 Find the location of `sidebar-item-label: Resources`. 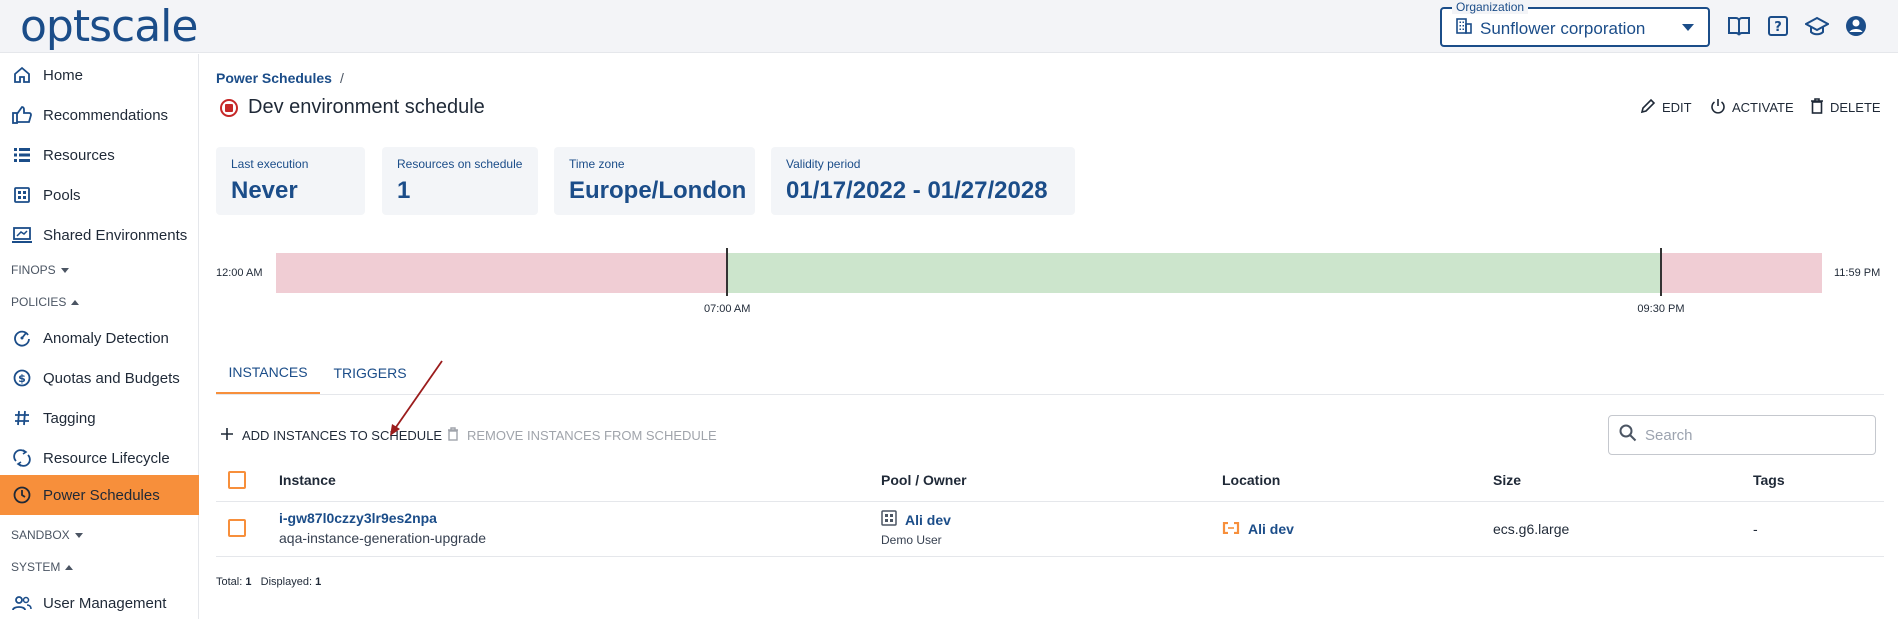

sidebar-item-label: Resources is located at coordinates (79, 155).